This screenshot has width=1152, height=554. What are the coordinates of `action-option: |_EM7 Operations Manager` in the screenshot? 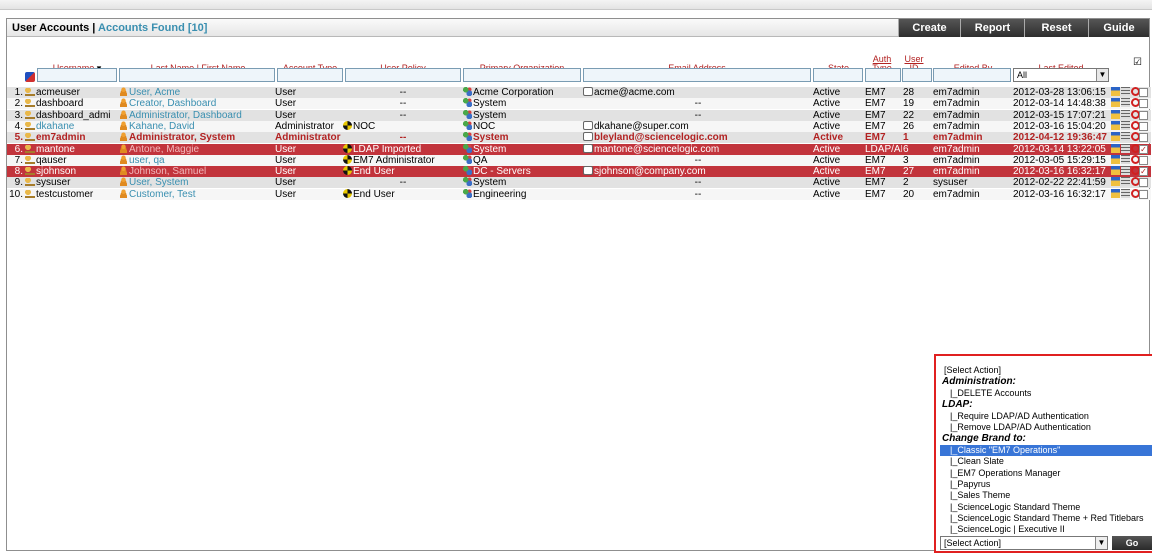 It's located at (1046, 473).